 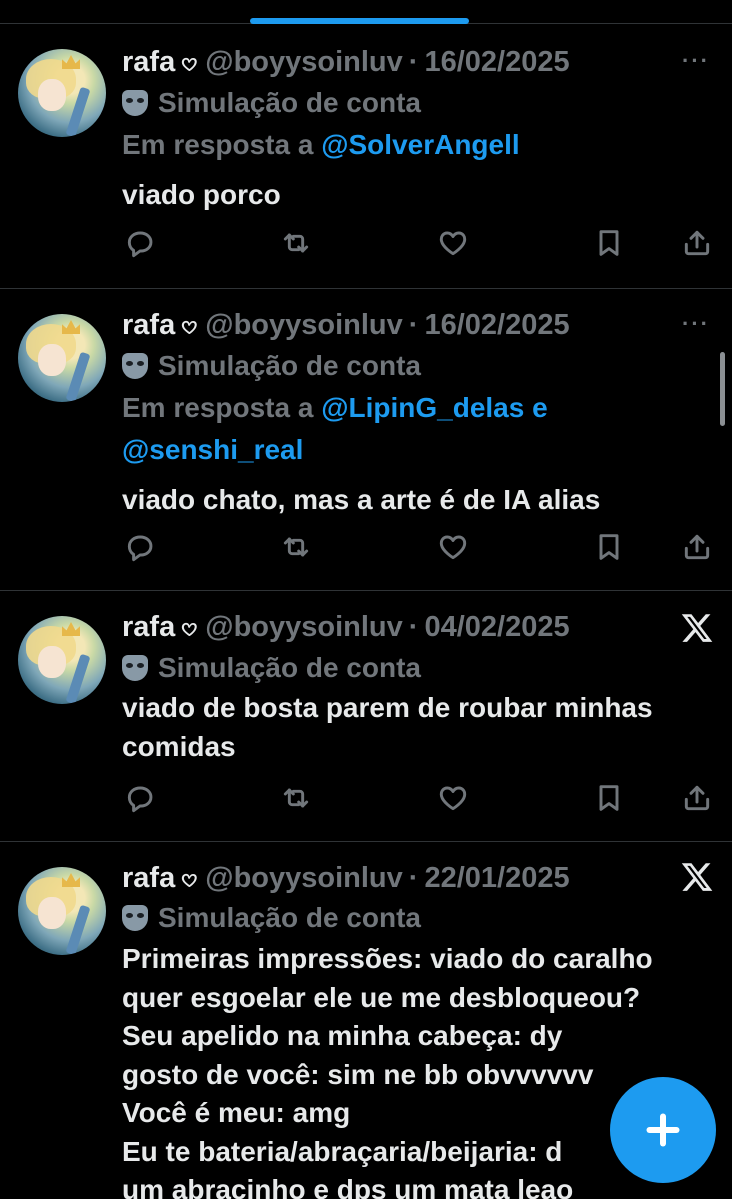 I want to click on plus-icon, so click(x=663, y=1130).